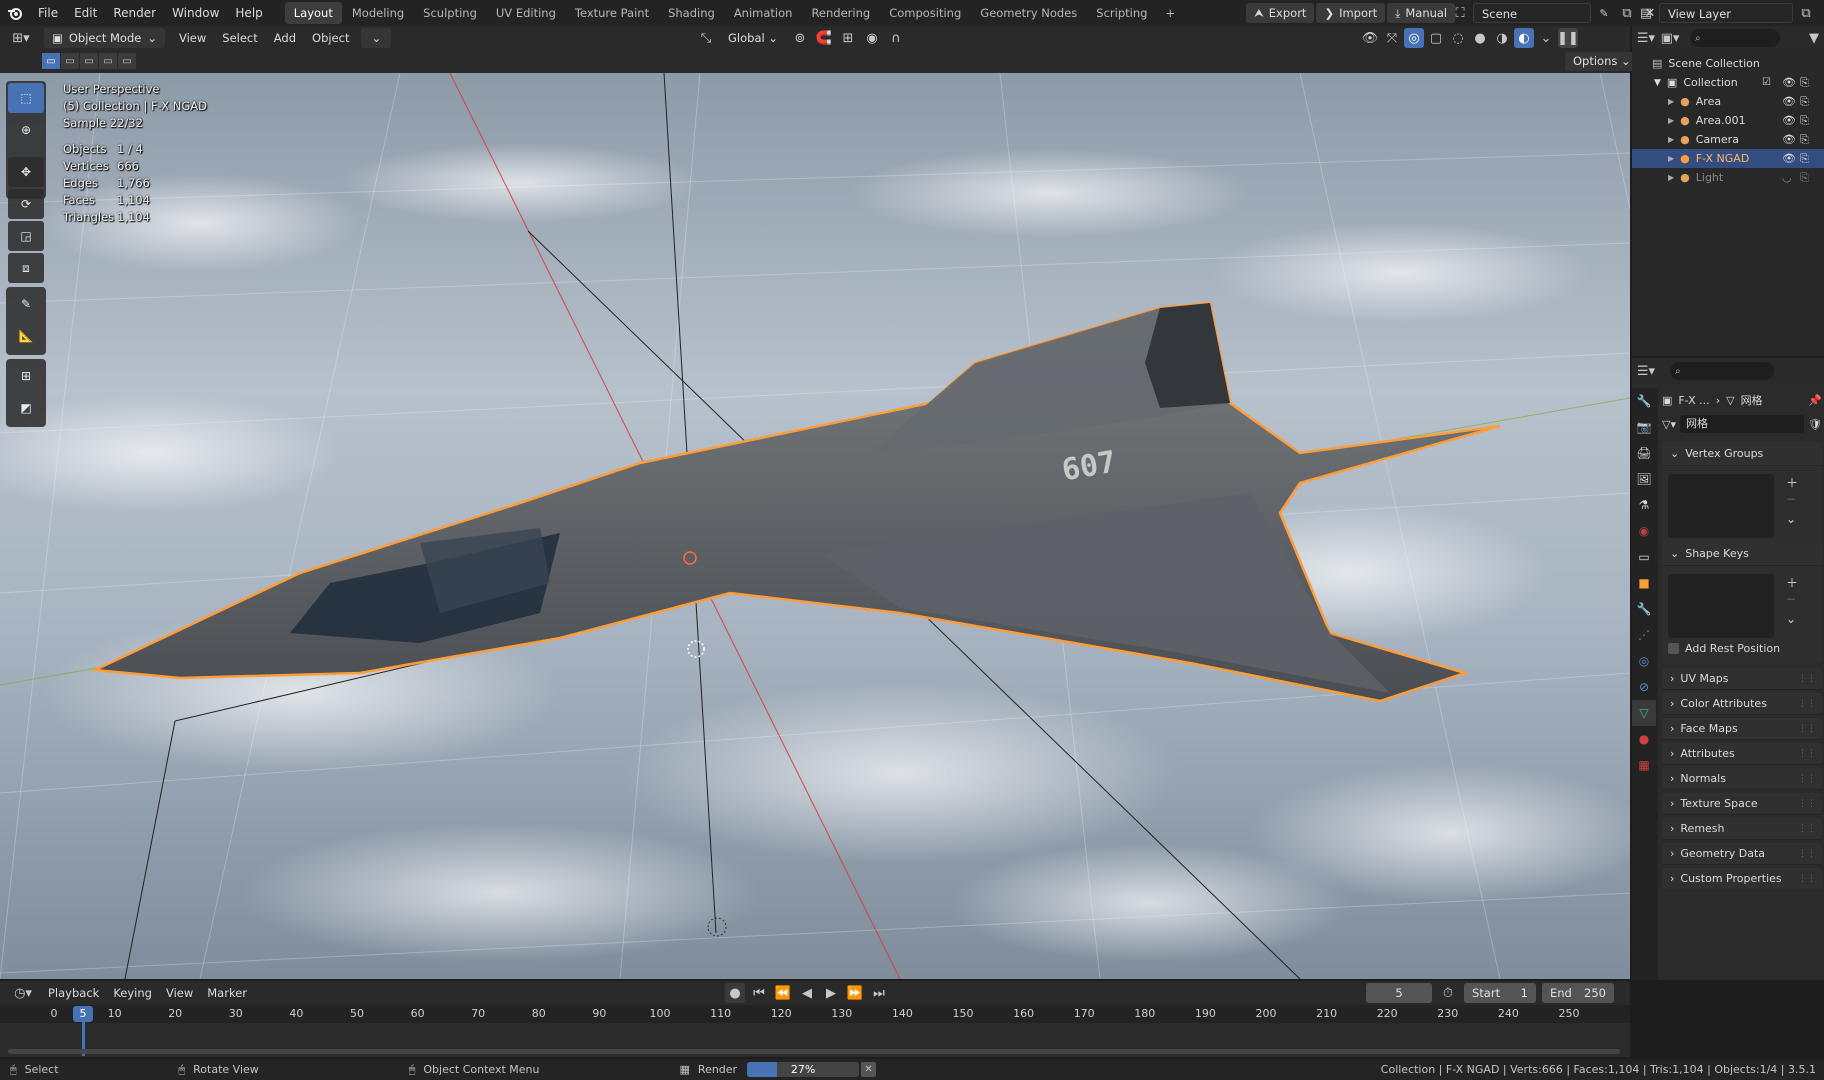  I want to click on new-view-layer-icon: ⧉, so click(1806, 13).